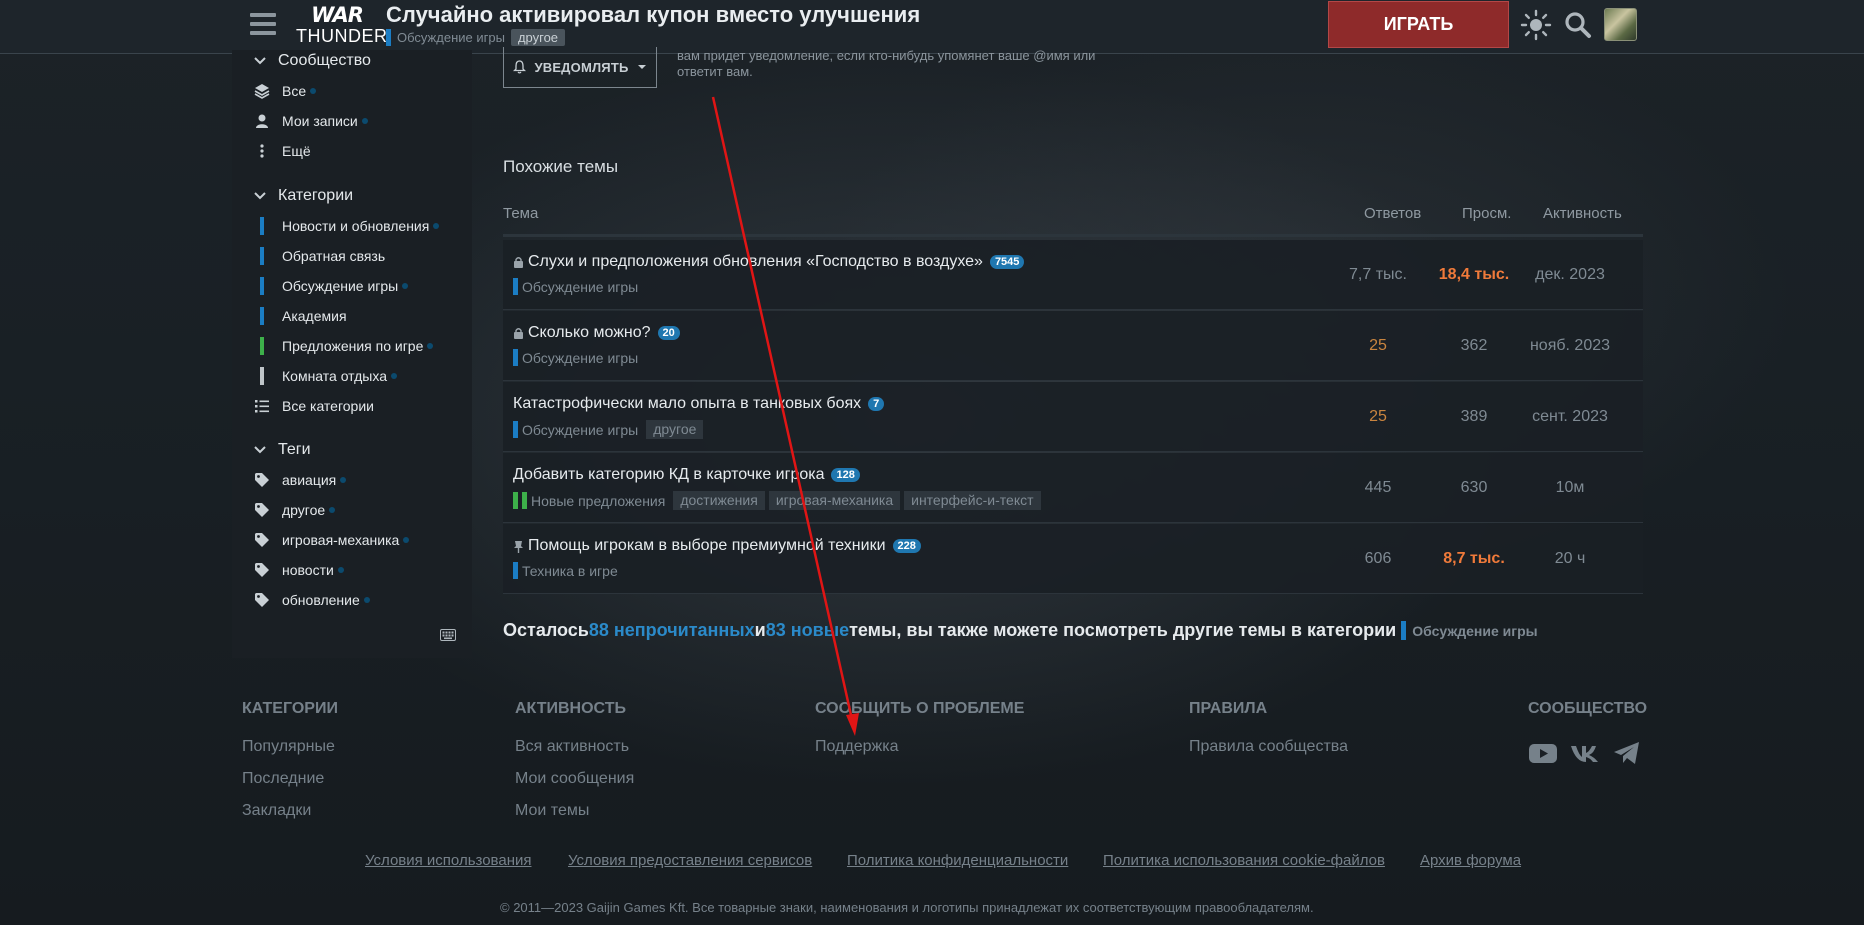 Image resolution: width=1864 pixels, height=925 pixels. I want to click on activity-date: сент. 2023, so click(1570, 417).